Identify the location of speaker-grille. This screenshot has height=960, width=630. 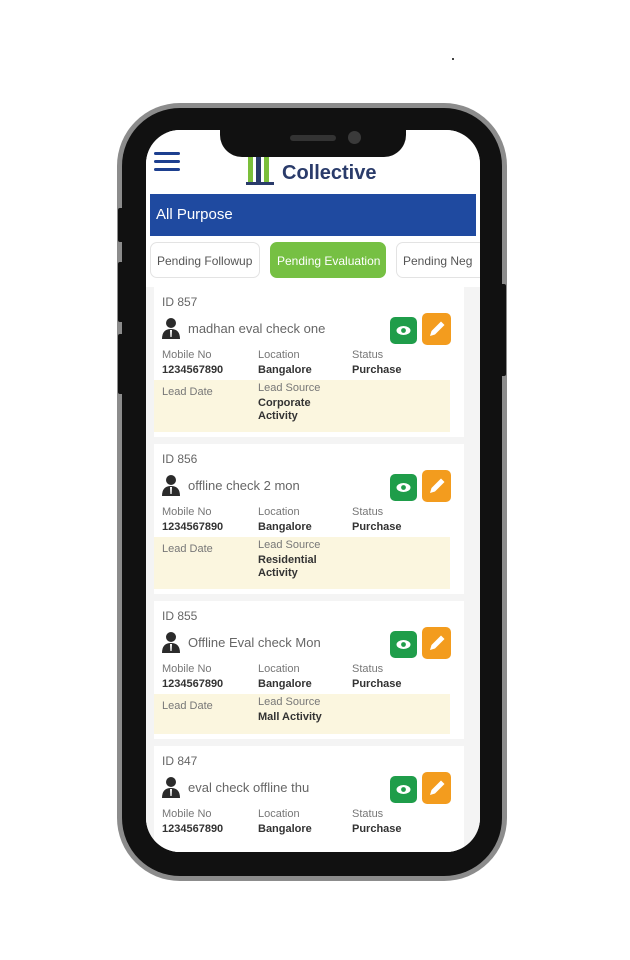
(313, 138).